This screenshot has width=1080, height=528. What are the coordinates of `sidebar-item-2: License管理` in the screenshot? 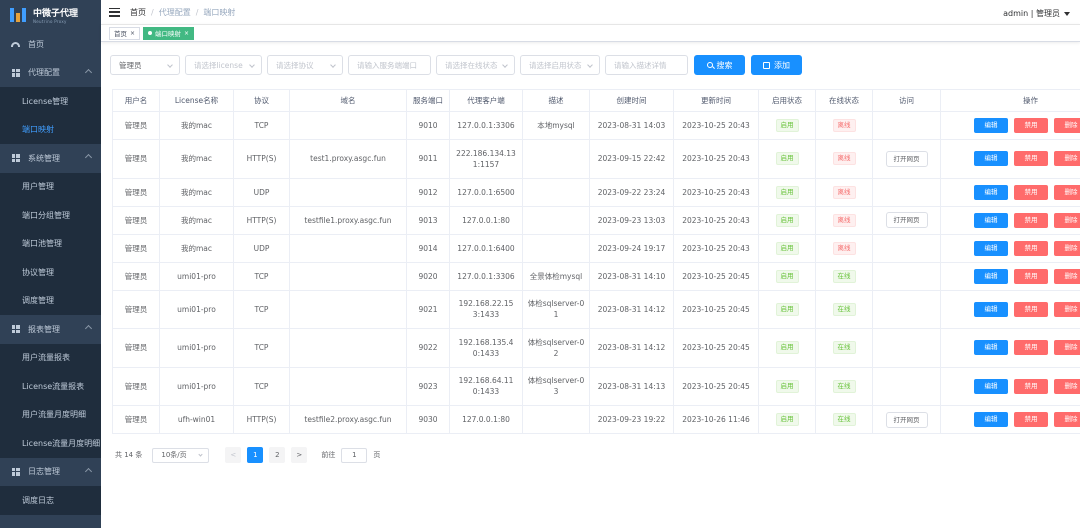 It's located at (50, 101).